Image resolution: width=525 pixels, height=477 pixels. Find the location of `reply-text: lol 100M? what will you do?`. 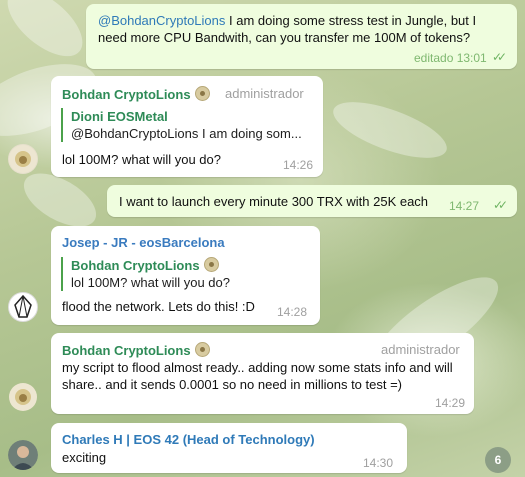

reply-text: lol 100M? what will you do? is located at coordinates (150, 282).